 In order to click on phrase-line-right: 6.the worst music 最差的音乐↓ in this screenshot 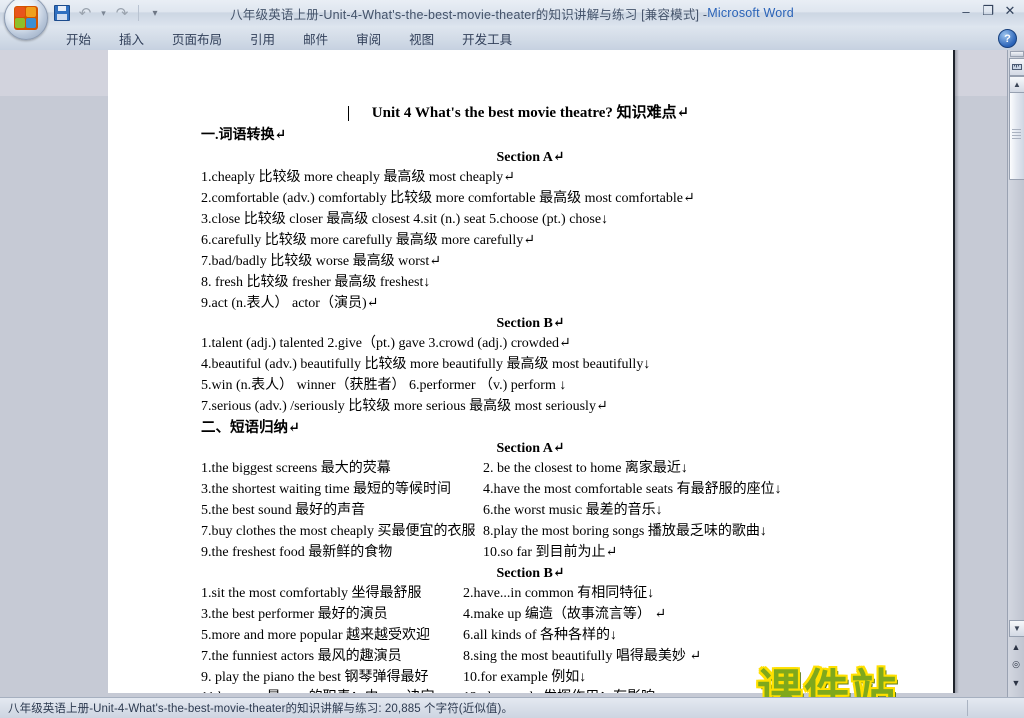, I will do `click(573, 510)`.